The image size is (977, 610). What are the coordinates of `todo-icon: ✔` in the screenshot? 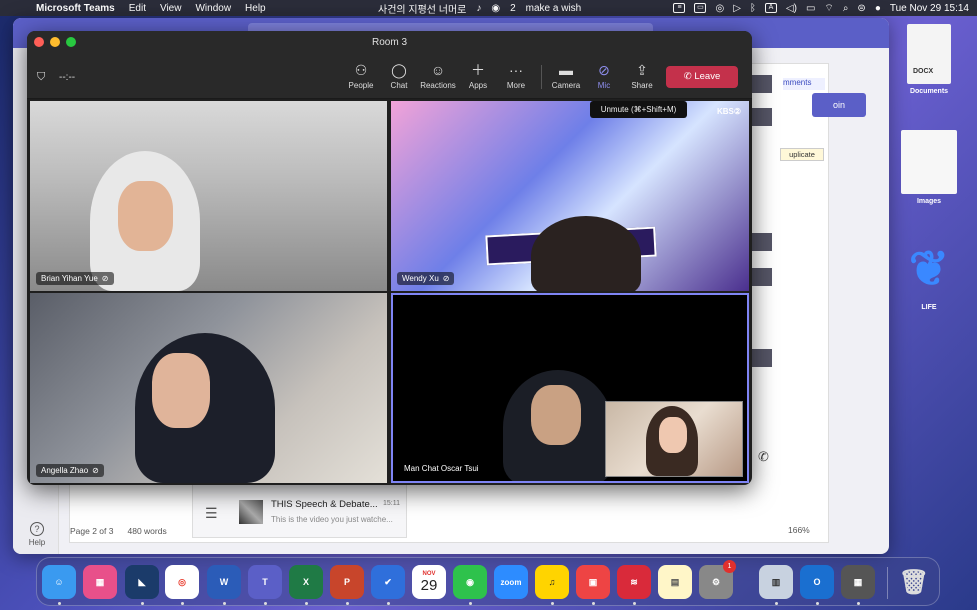 It's located at (388, 582).